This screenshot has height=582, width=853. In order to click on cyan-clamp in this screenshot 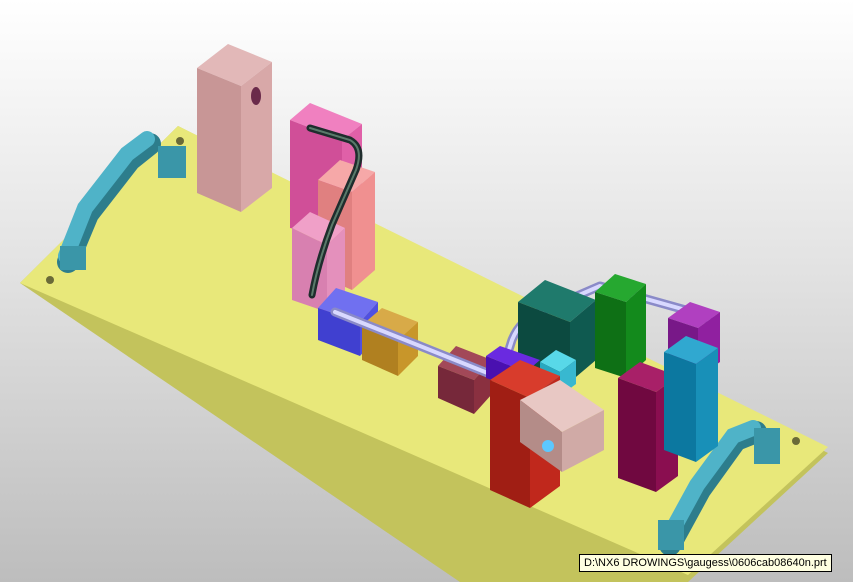, I will do `click(691, 399)`.